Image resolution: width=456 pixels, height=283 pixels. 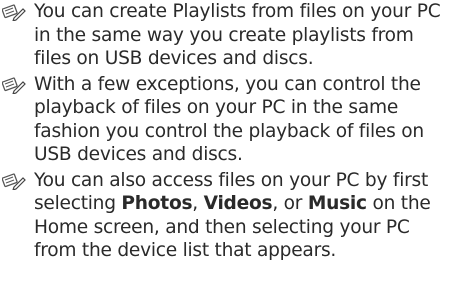 What do you see at coordinates (290, 203) in the screenshot?
I see `note-text-segment: , or` at bounding box center [290, 203].